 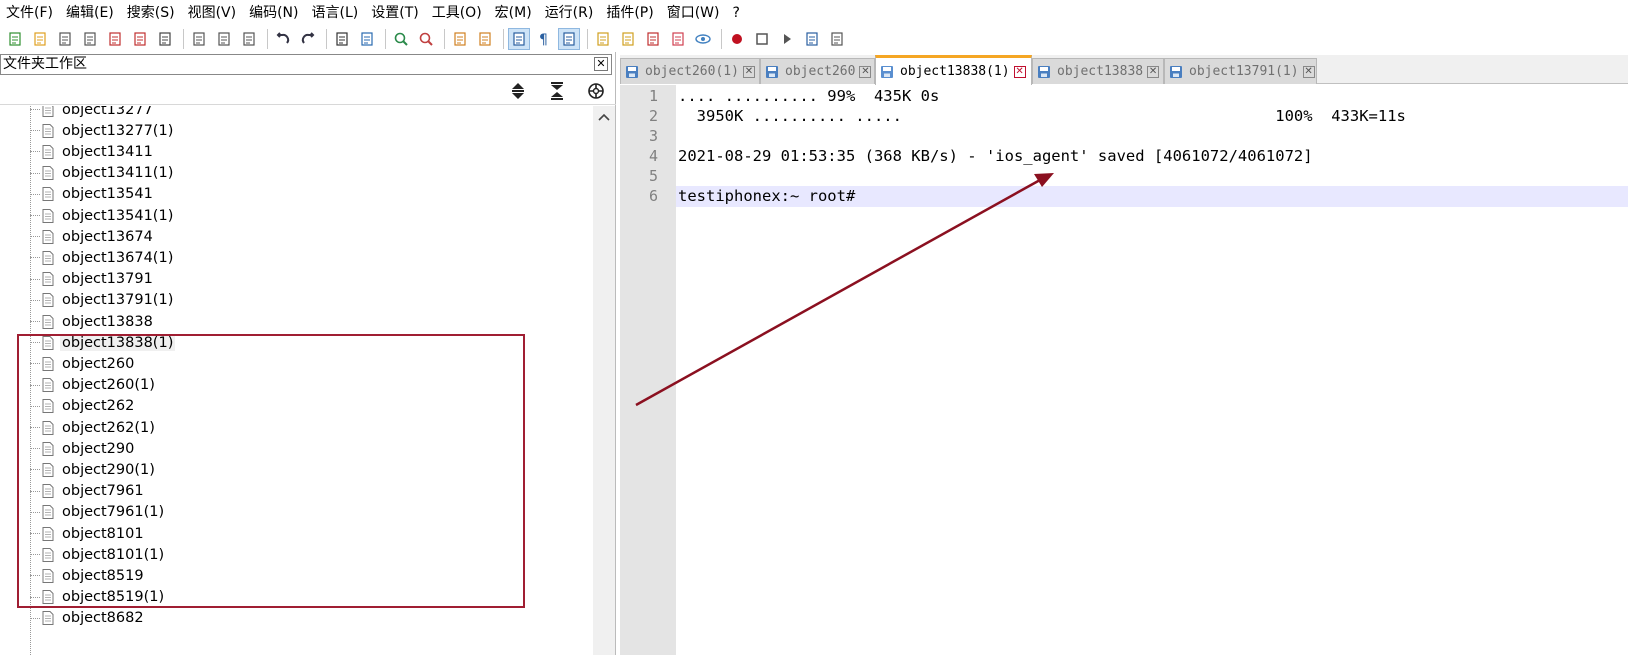 What do you see at coordinates (92, 194) in the screenshot?
I see `tree-file-item: object13541` at bounding box center [92, 194].